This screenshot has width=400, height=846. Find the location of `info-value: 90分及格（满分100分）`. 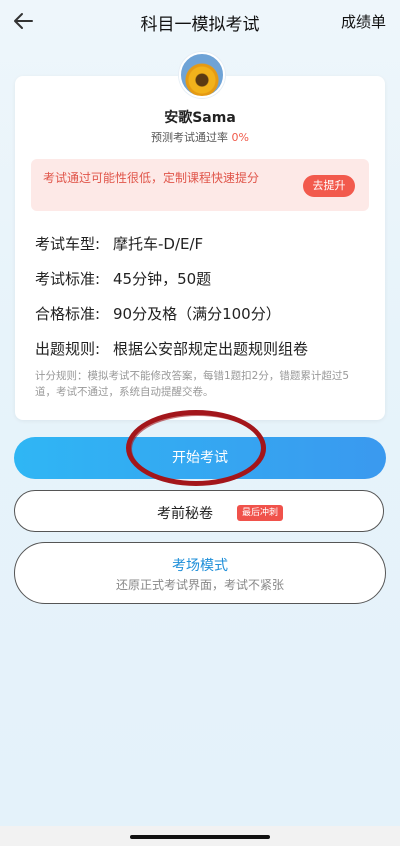

info-value: 90分及格（满分100分） is located at coordinates (197, 314).